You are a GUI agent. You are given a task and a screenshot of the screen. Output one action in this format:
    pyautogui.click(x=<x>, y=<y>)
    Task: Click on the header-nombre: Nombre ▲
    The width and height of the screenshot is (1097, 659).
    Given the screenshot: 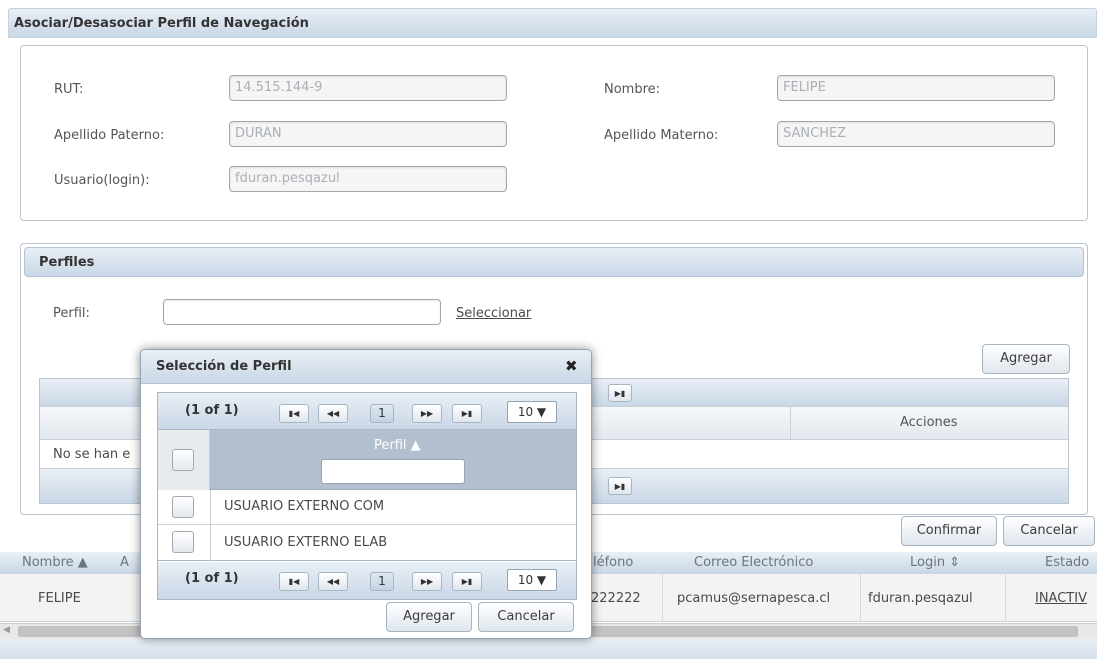 What is the action you would take?
    pyautogui.click(x=55, y=562)
    